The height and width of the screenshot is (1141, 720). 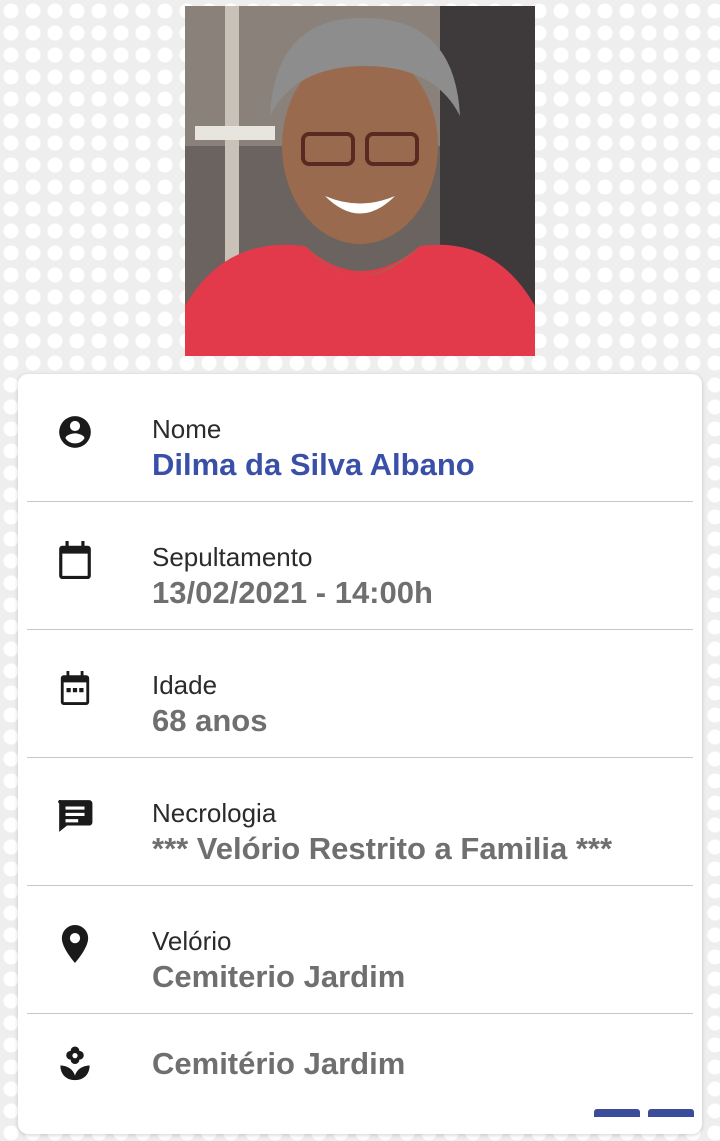 I want to click on deceased-photo, so click(x=360, y=181).